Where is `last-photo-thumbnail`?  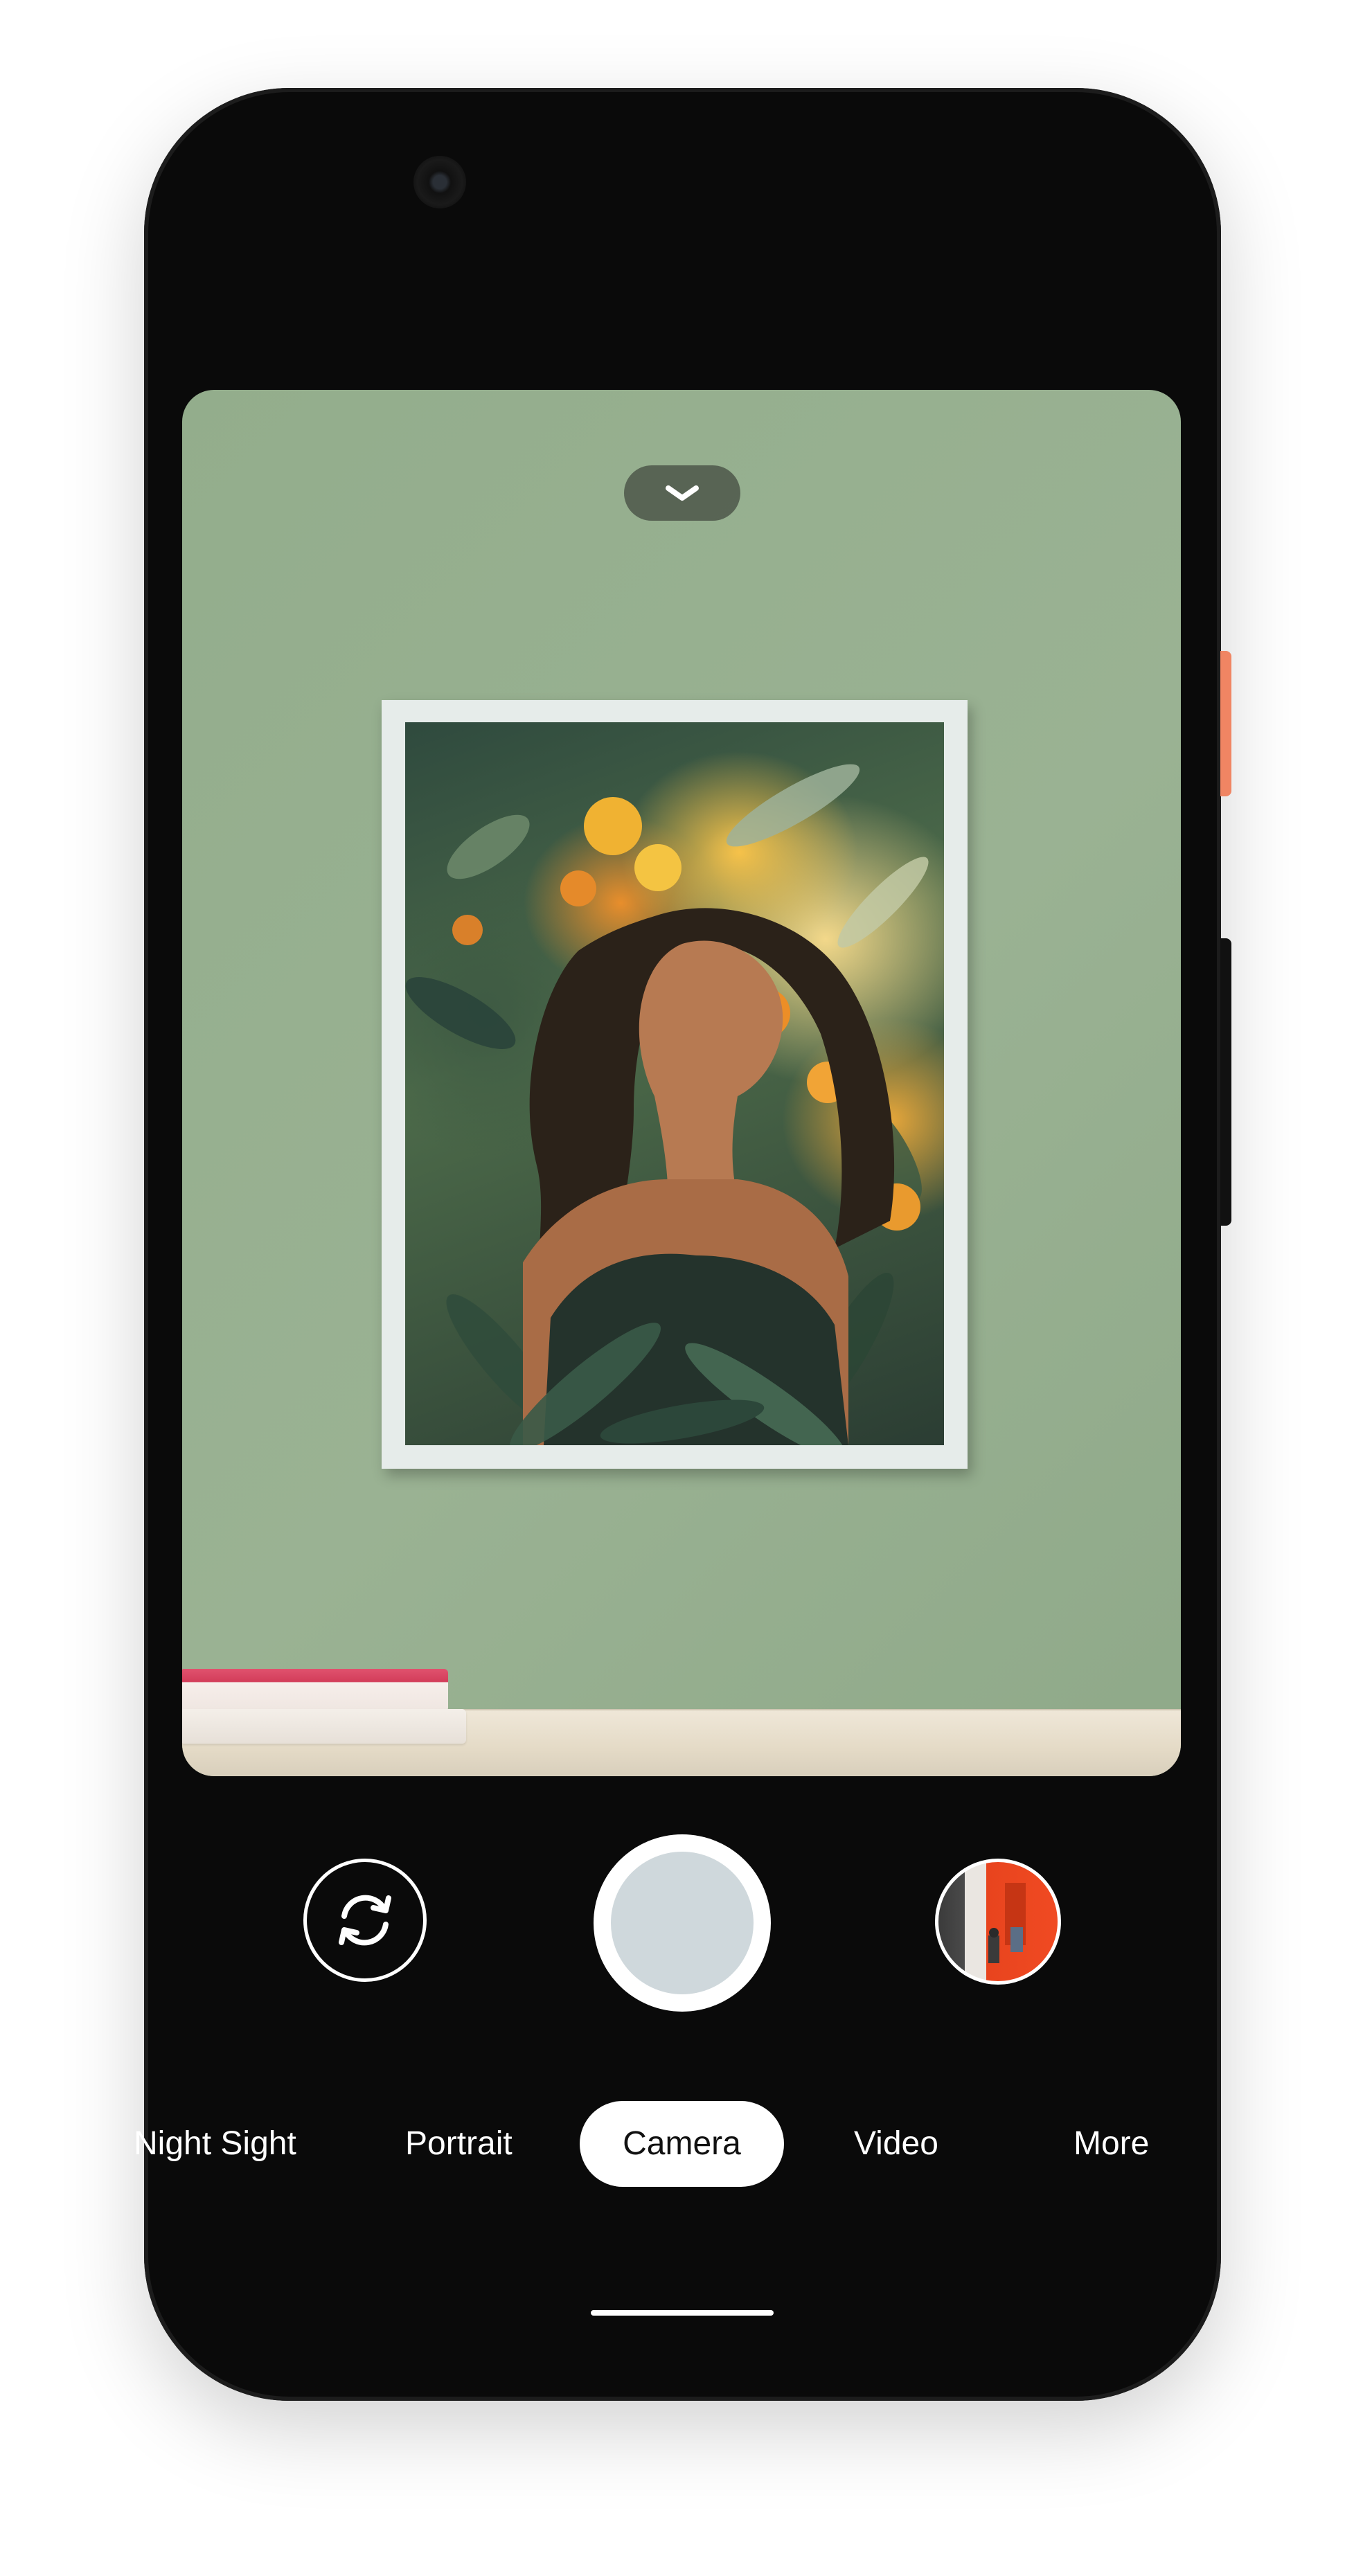
last-photo-thumbnail is located at coordinates (1007, 1923).